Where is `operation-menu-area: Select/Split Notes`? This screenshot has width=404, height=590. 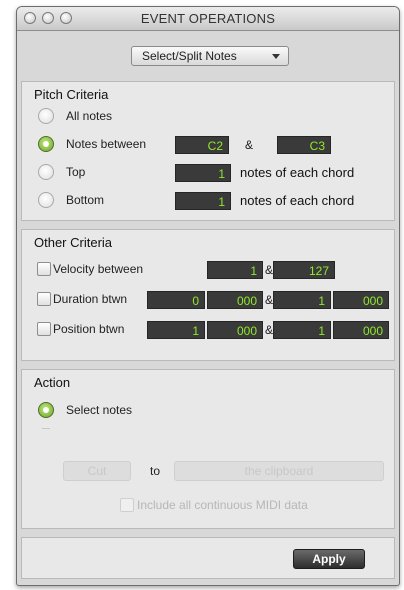 operation-menu-area: Select/Split Notes is located at coordinates (208, 55).